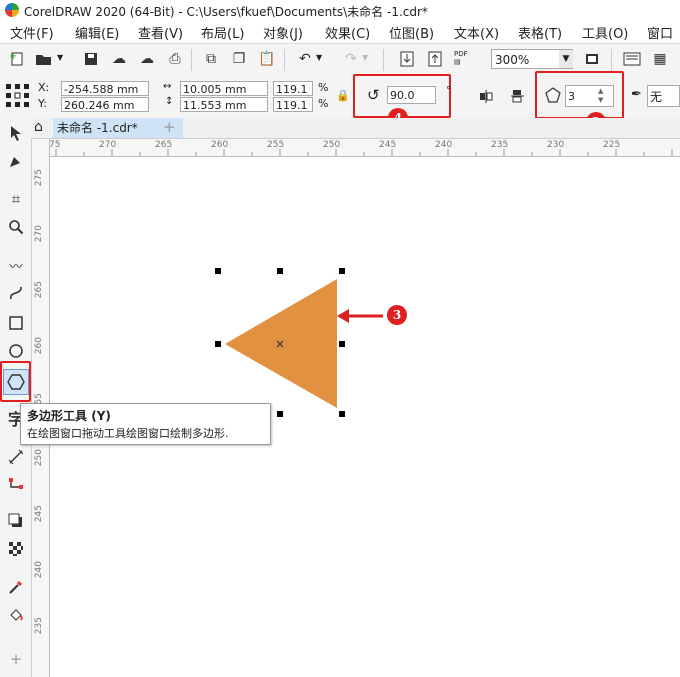 This screenshot has width=680, height=677. I want to click on polygon-tool-tooltip: 多边形工具 (Y) 在绘图窗口拖动工具绘图窗口绘制多边形., so click(145, 424).